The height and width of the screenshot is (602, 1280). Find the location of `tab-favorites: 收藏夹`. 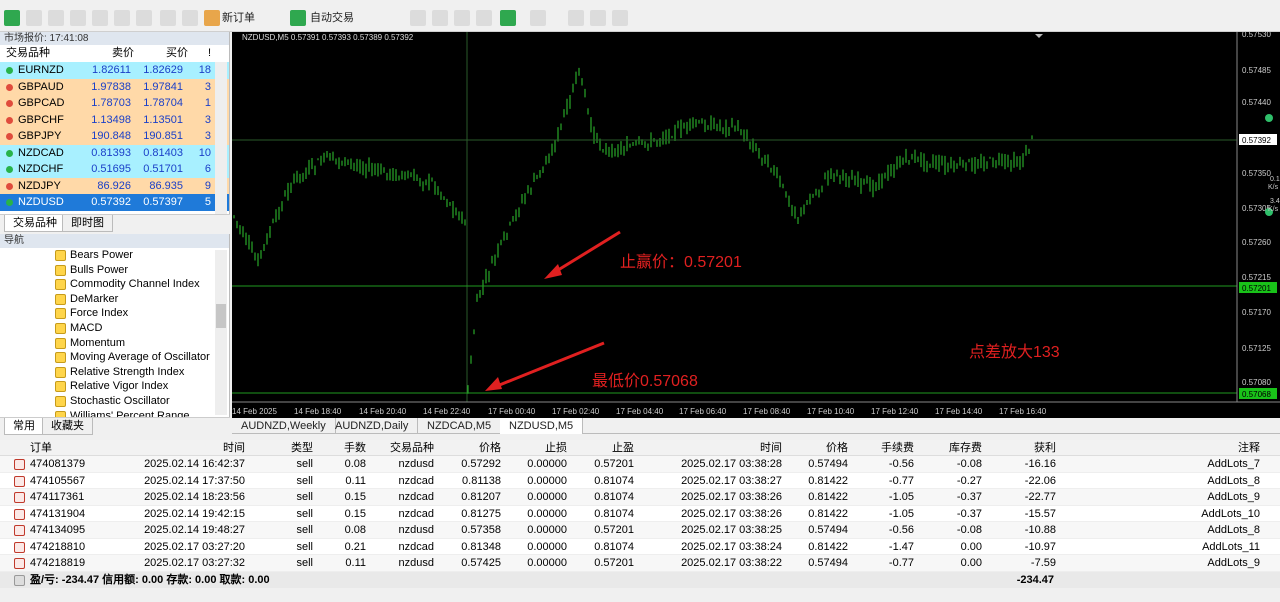

tab-favorites: 收藏夹 is located at coordinates (67, 426).